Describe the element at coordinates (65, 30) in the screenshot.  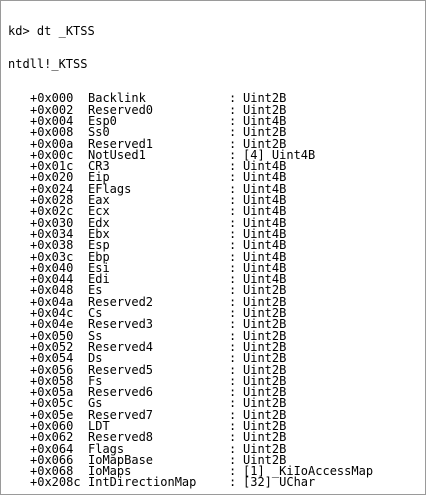
I see `command-text: dt _KTSS` at that location.